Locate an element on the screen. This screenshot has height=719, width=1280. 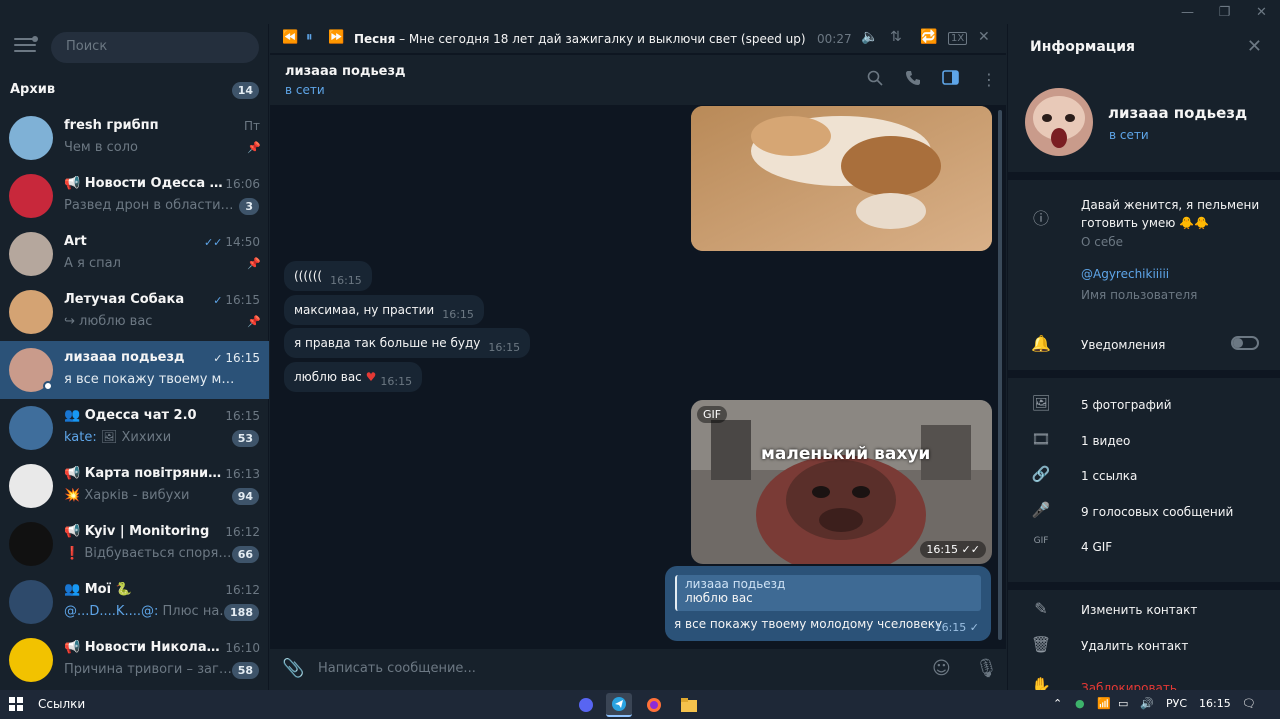
maximize-button: ❐ is located at coordinates (1224, 12).